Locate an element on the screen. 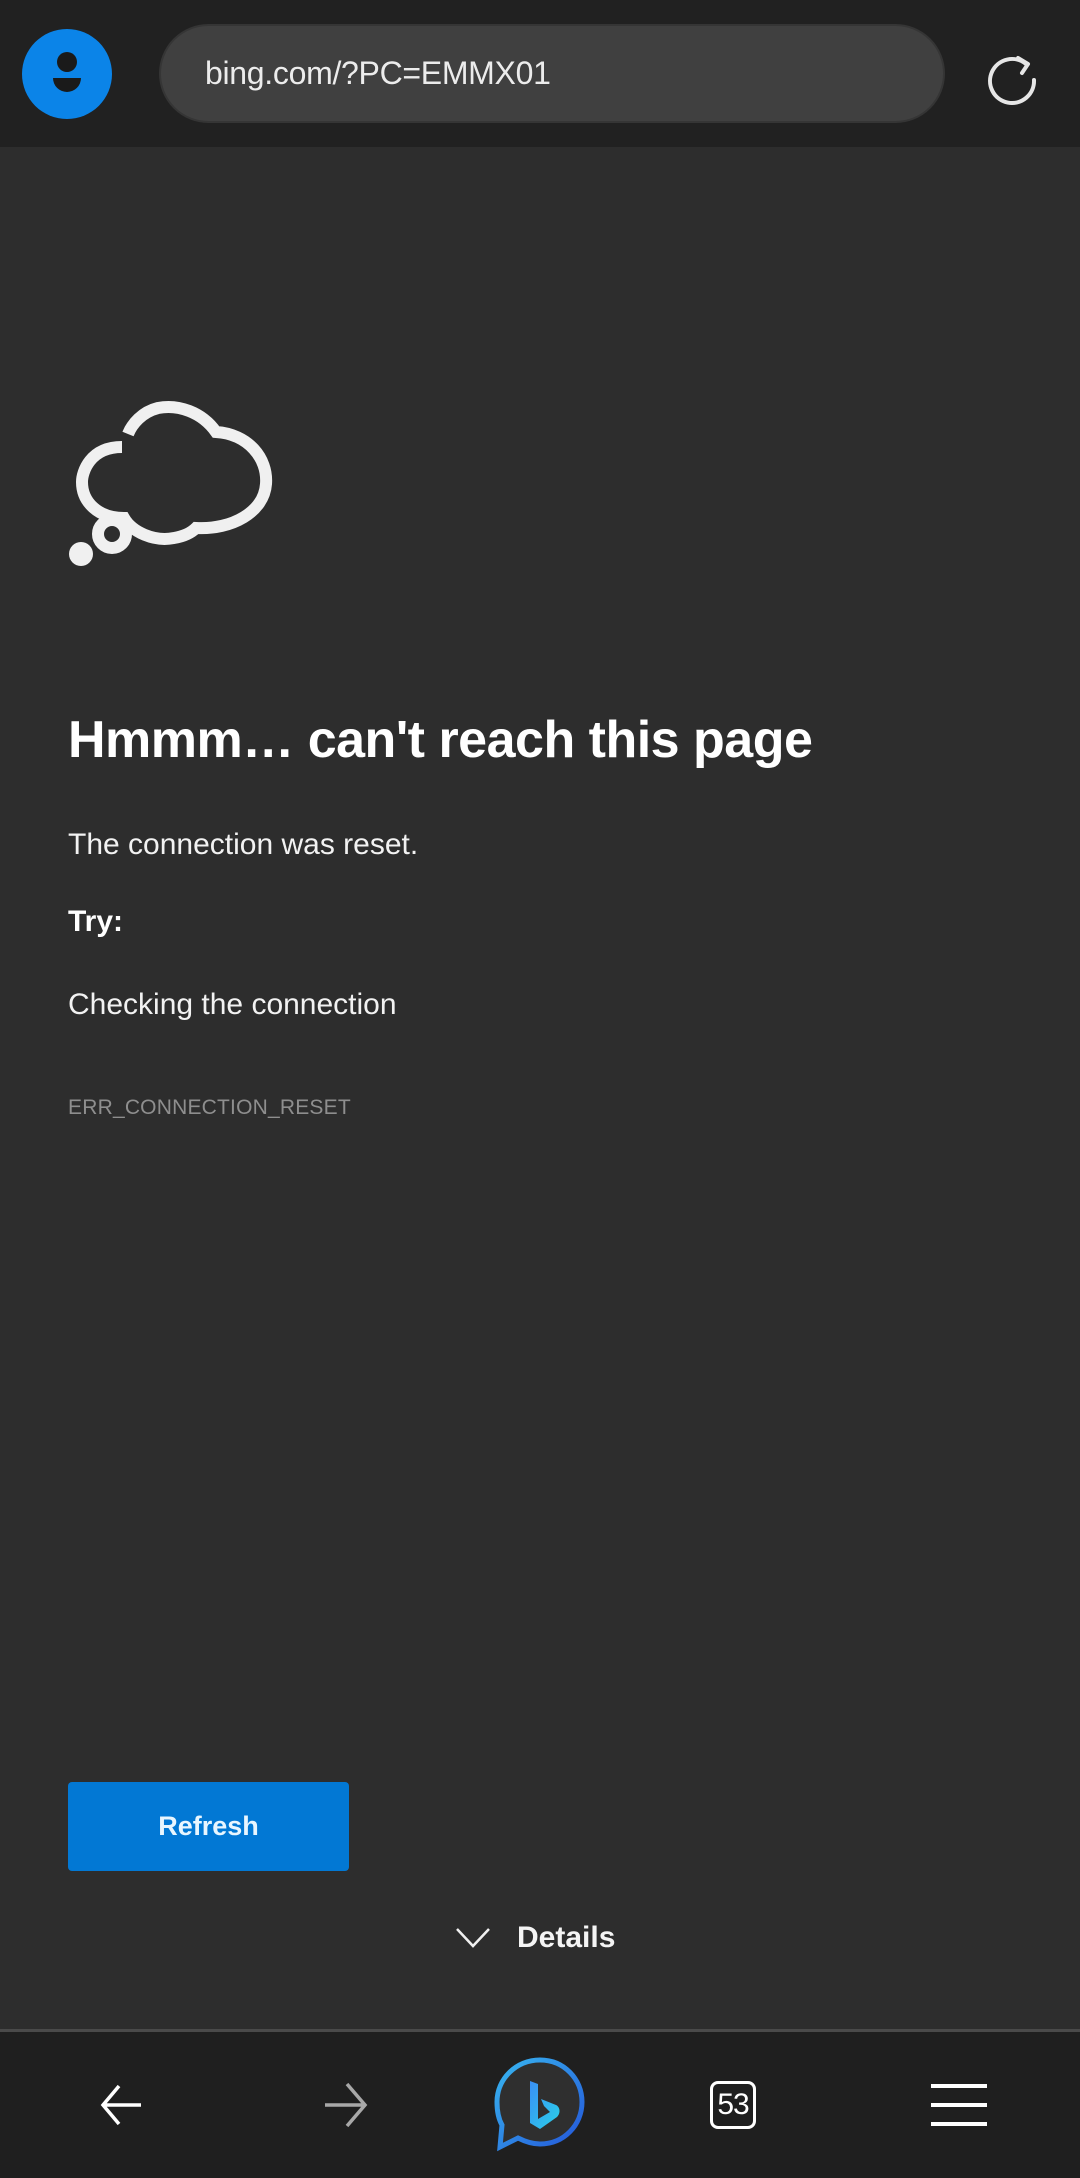 The height and width of the screenshot is (2178, 1080). profile-button is located at coordinates (67, 74).